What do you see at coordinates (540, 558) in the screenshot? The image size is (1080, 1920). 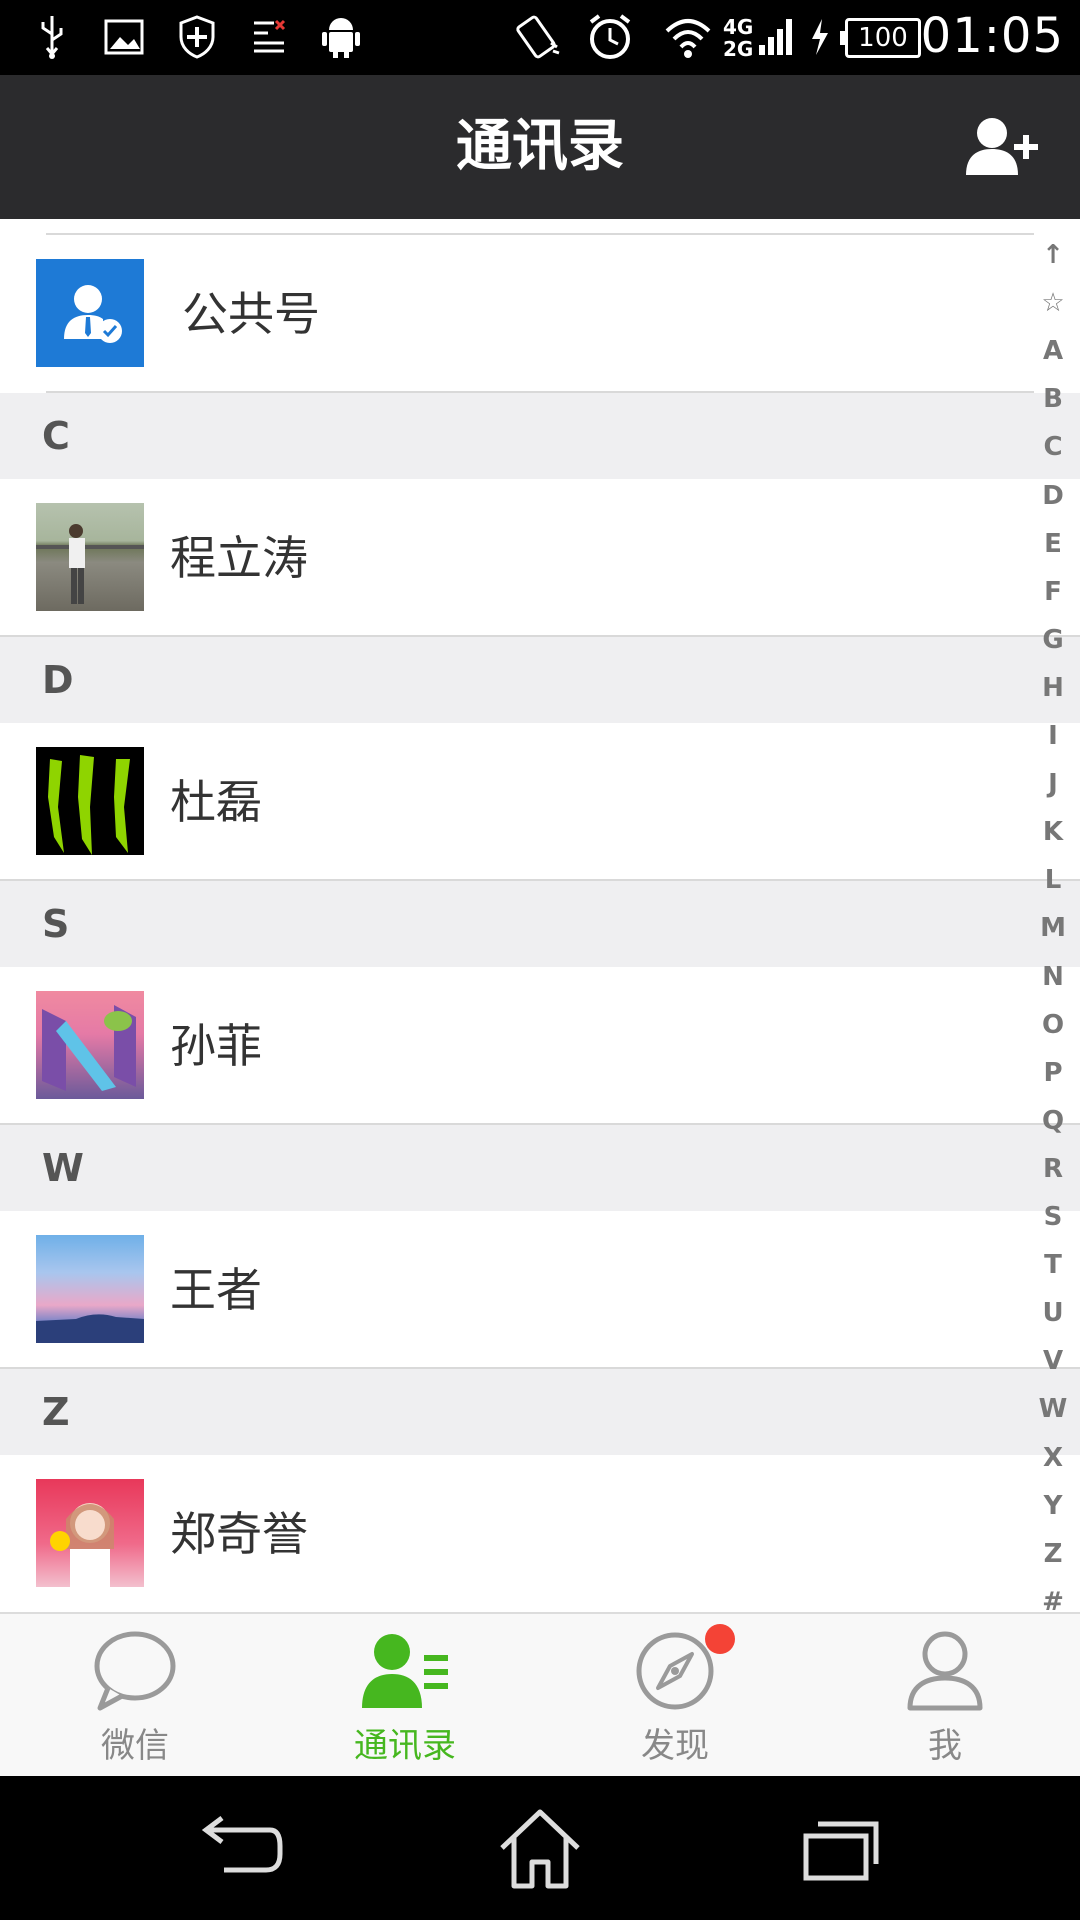 I see `contact-row: 程立涛` at bounding box center [540, 558].